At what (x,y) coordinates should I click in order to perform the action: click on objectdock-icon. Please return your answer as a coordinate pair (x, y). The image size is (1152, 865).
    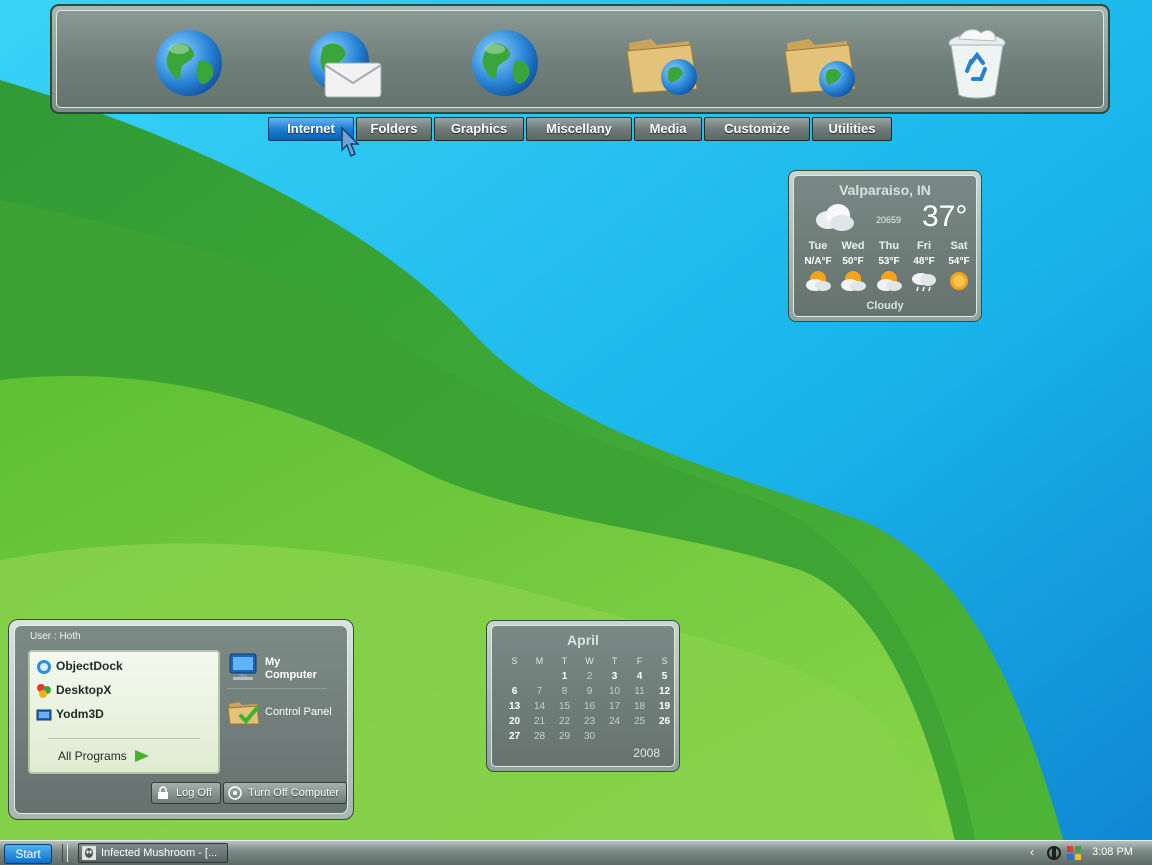
    Looking at the image, I should click on (44, 666).